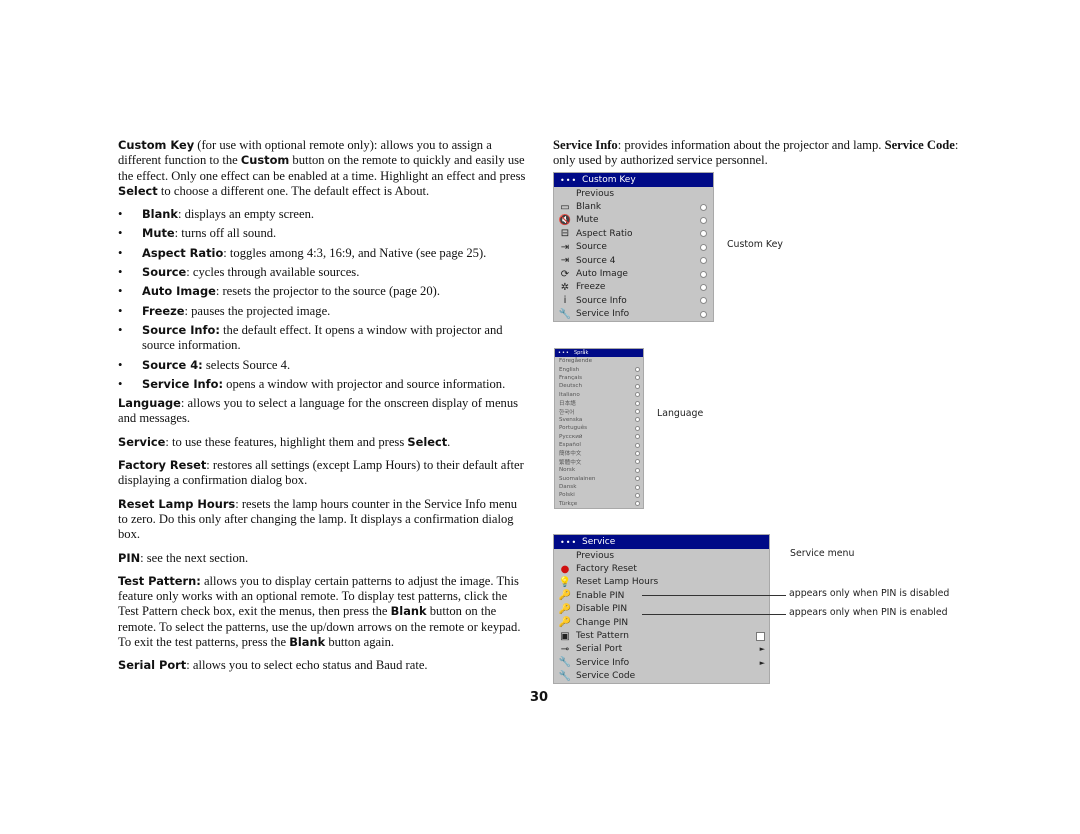 Image resolution: width=1080 pixels, height=834 pixels. Describe the element at coordinates (633, 206) in the screenshot. I see `menu-item-blank: ▭ Blank` at that location.